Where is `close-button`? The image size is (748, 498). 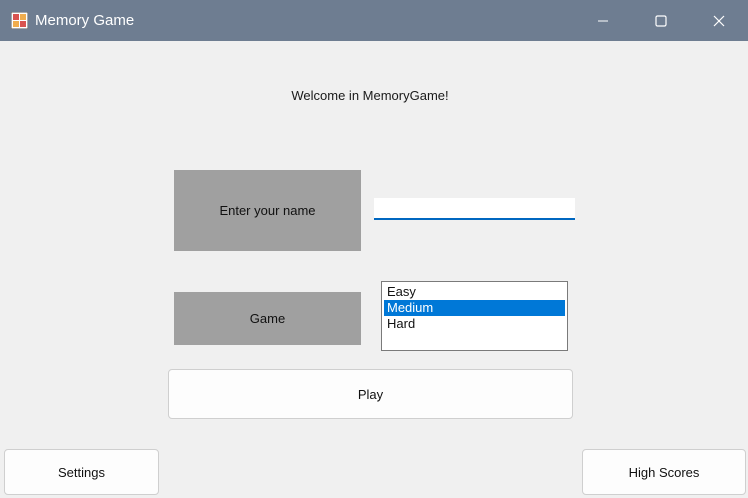 close-button is located at coordinates (719, 20).